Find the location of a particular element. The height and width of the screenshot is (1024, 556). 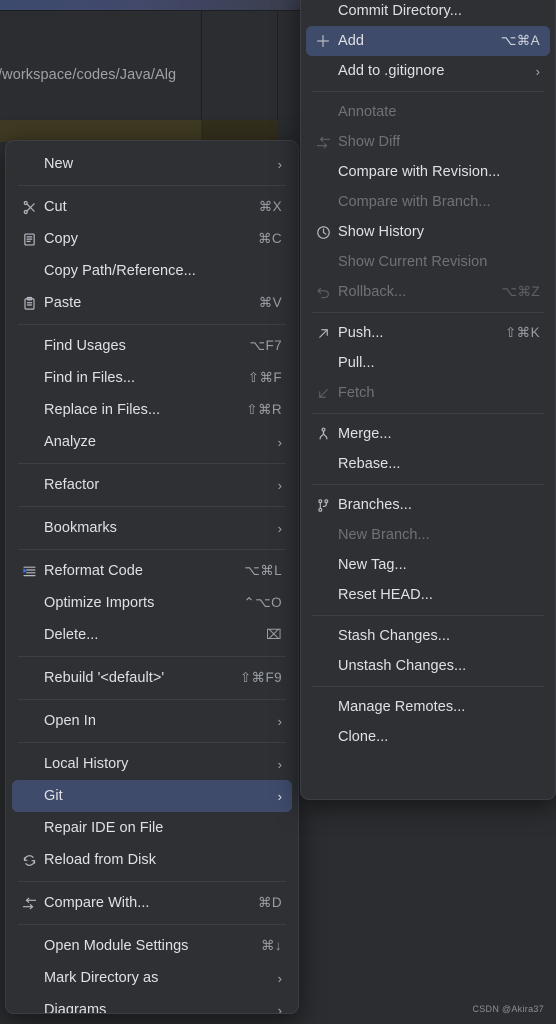

menu-item-find-usages: Find Usages ⌥F7 is located at coordinates (152, 346).